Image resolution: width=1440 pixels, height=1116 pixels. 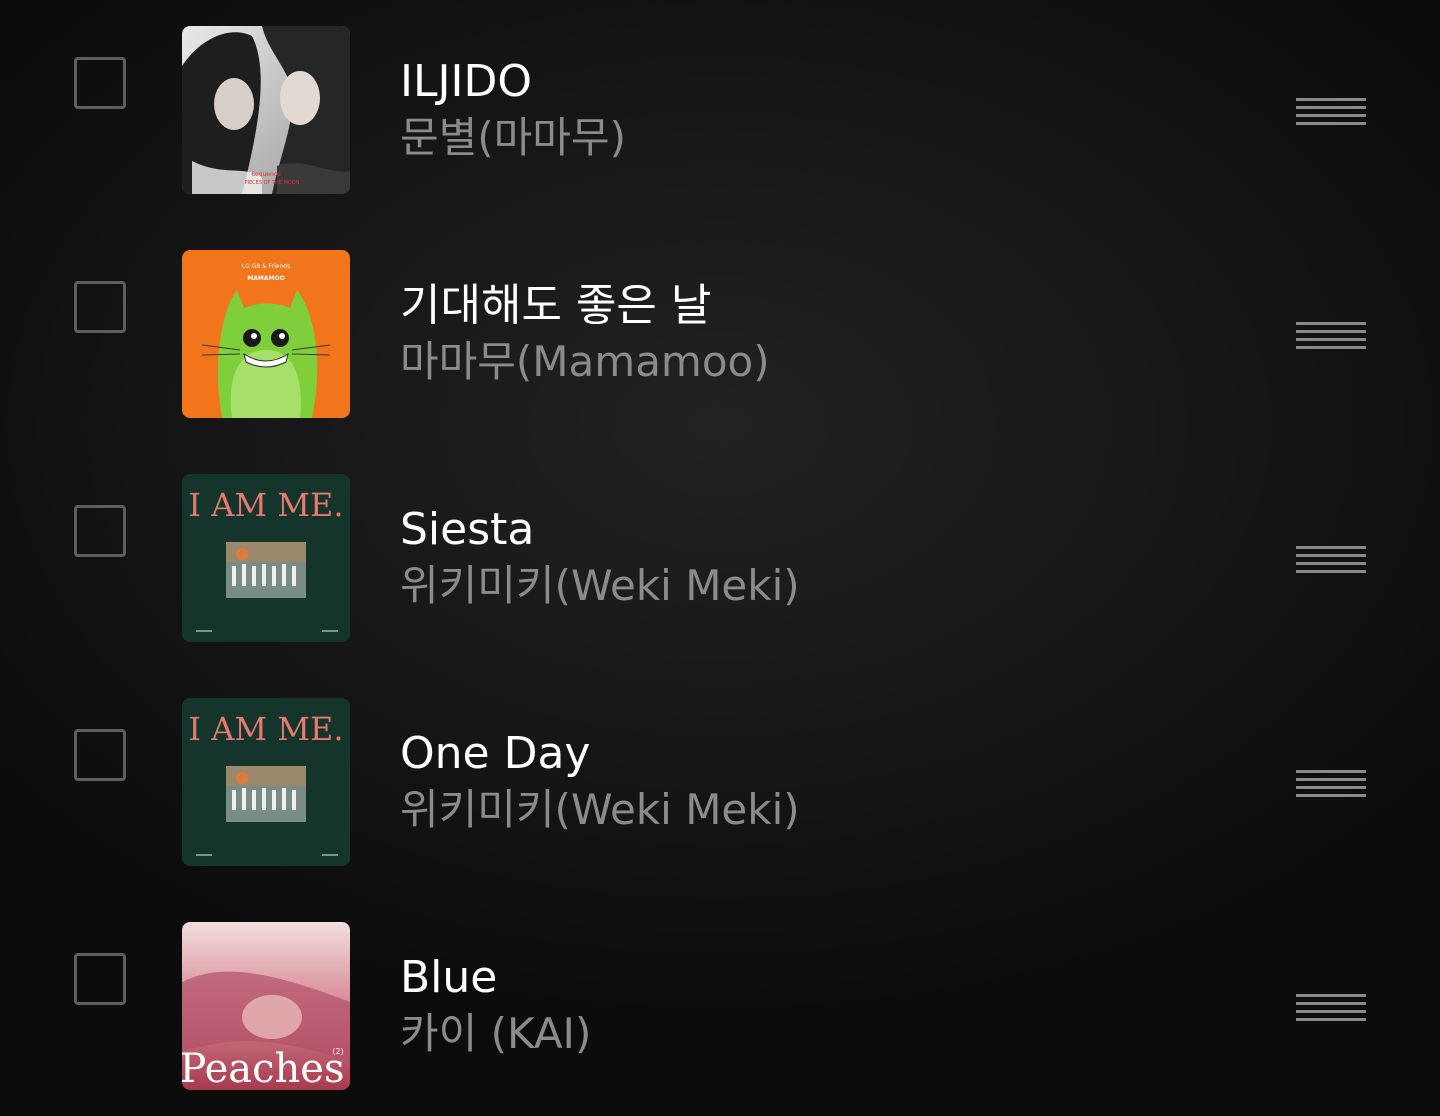 What do you see at coordinates (585, 361) in the screenshot?
I see `track-artist: 마마무(Mamamoo)` at bounding box center [585, 361].